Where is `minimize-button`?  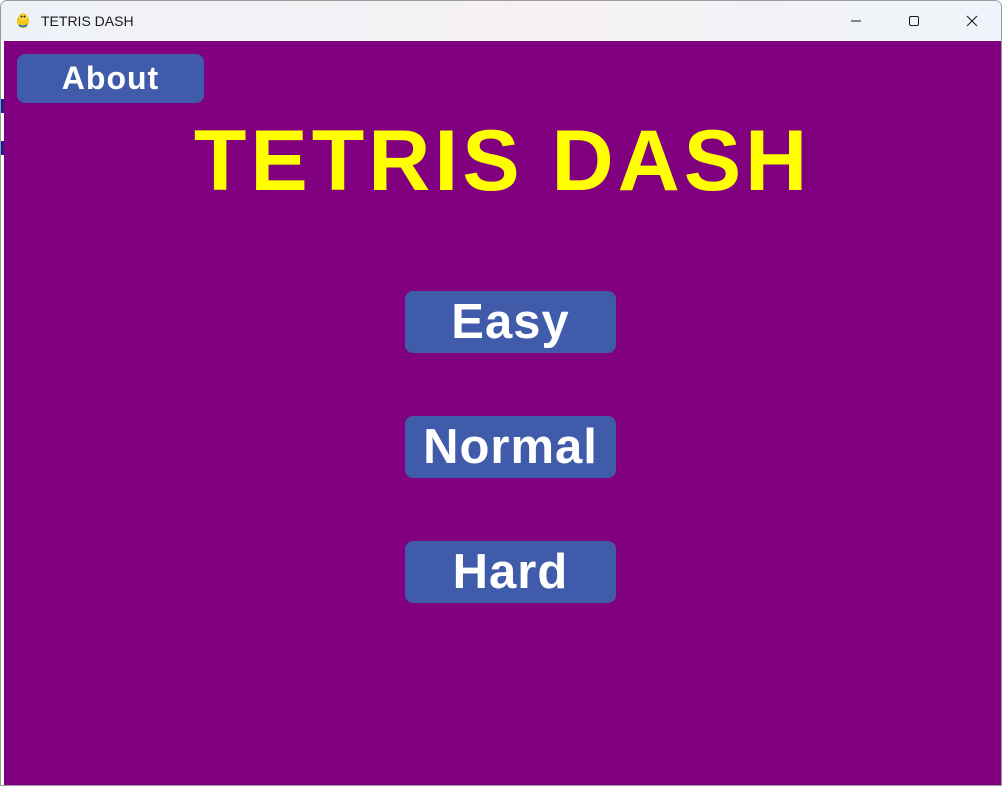 minimize-button is located at coordinates (856, 20).